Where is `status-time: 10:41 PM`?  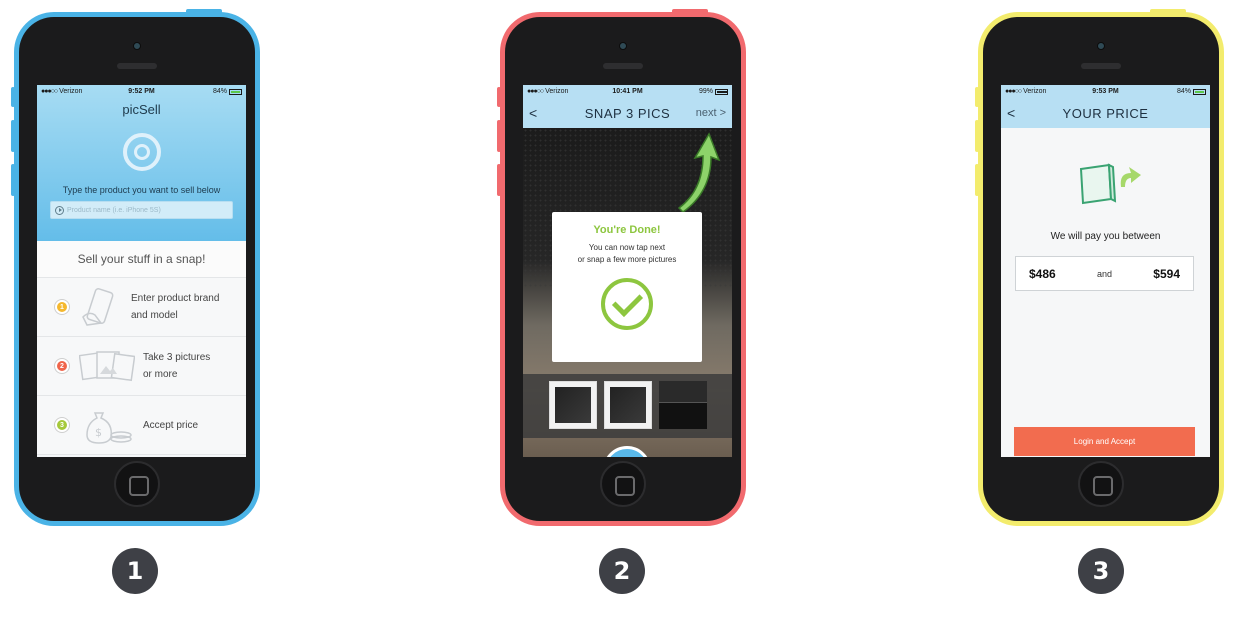 status-time: 10:41 PM is located at coordinates (627, 91).